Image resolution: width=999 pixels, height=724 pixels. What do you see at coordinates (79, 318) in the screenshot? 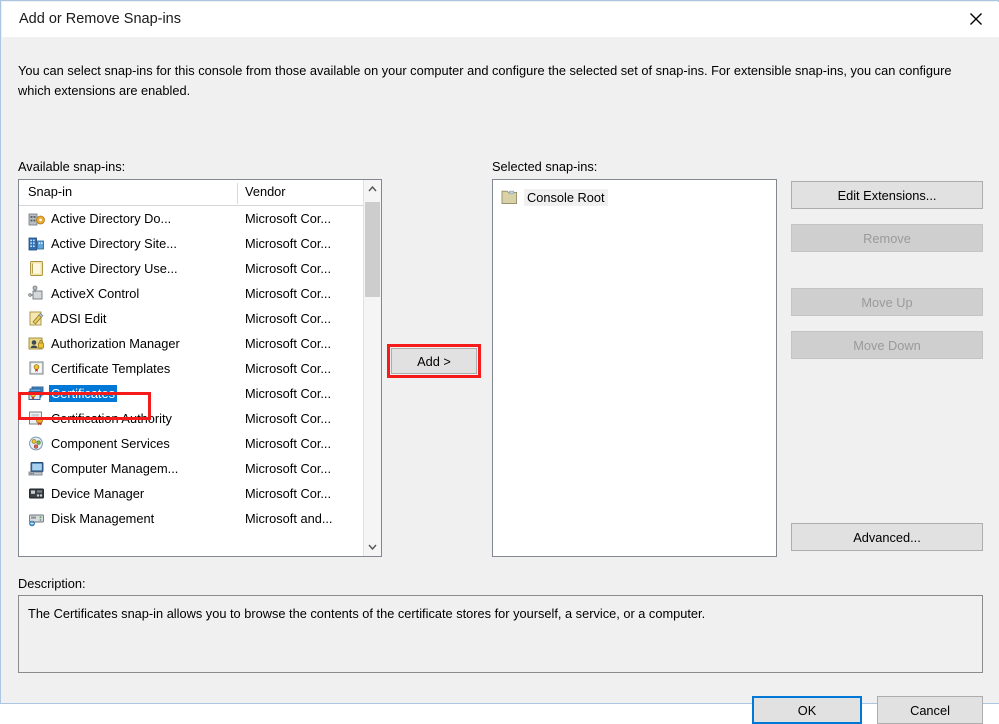
I see `snapin-name: ADSI Edit` at bounding box center [79, 318].